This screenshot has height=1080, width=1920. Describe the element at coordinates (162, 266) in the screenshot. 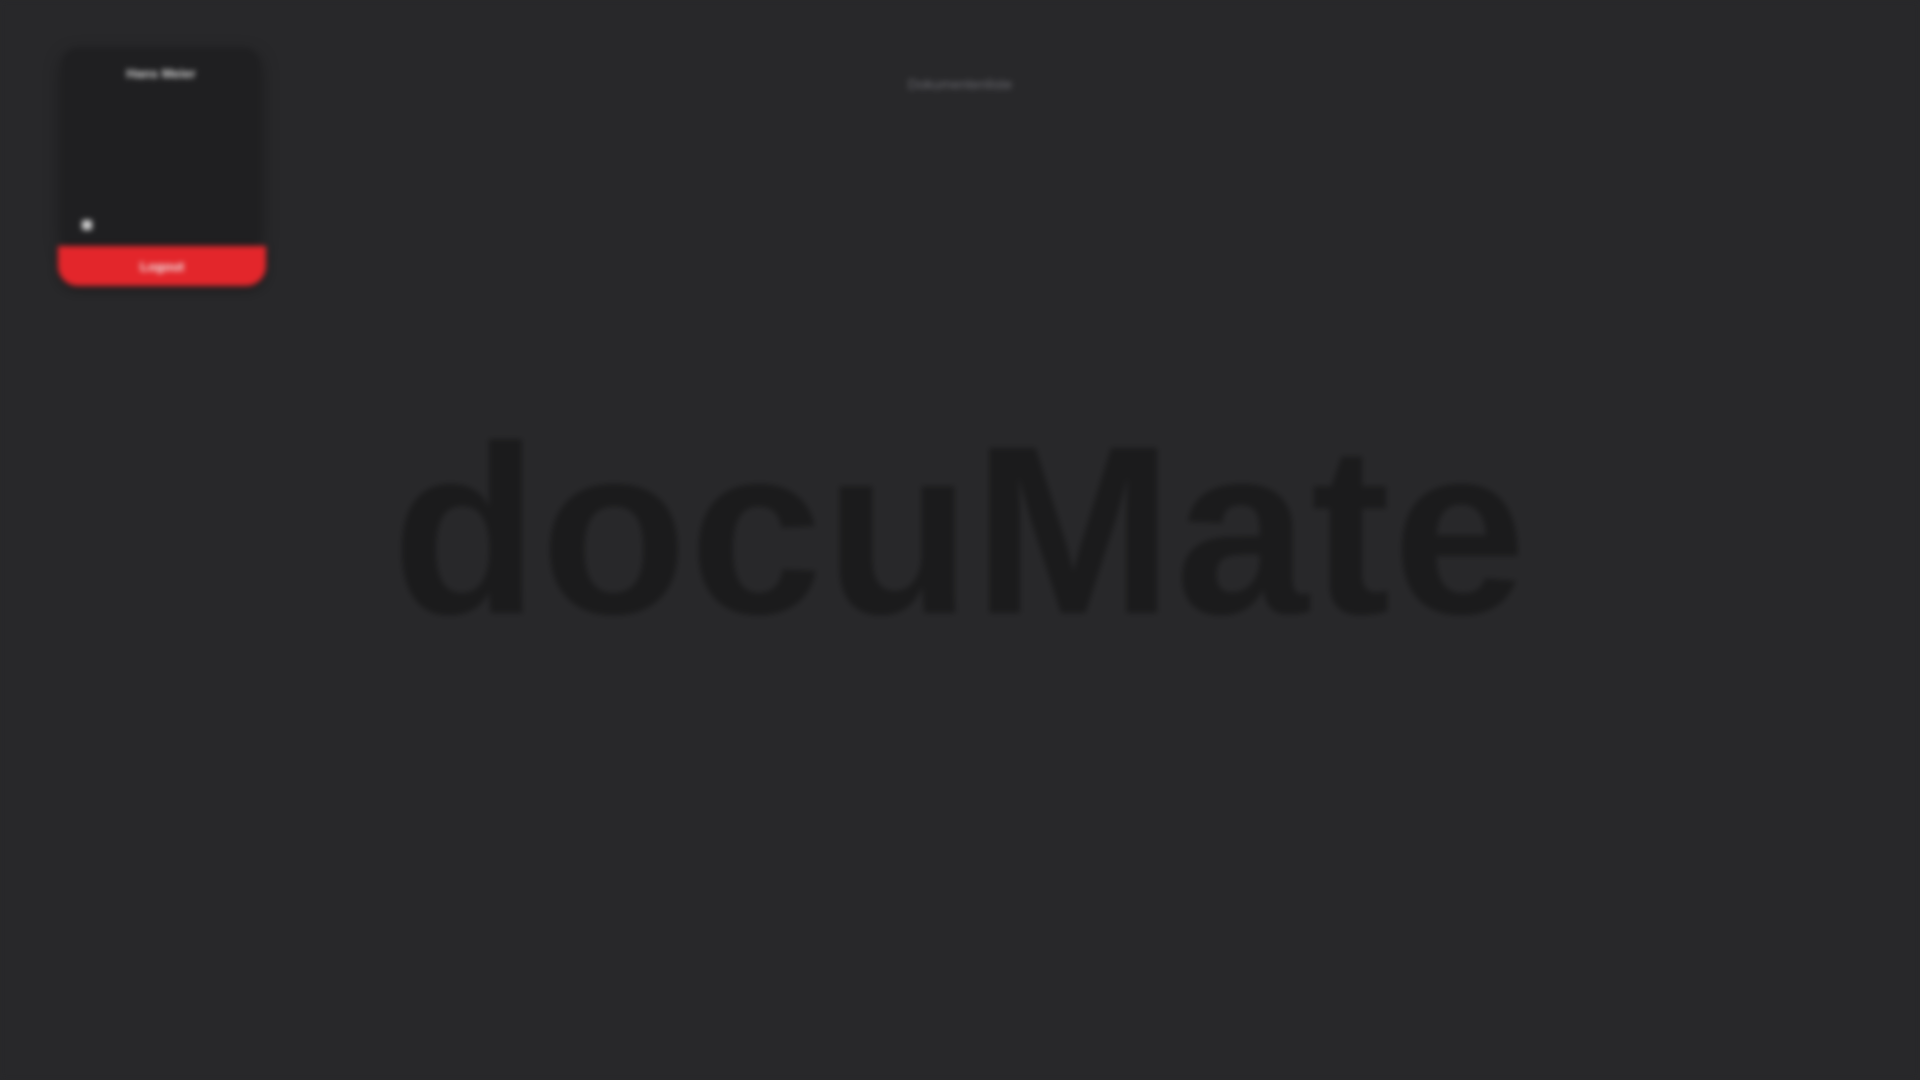

I see `logout-button: Logout` at that location.